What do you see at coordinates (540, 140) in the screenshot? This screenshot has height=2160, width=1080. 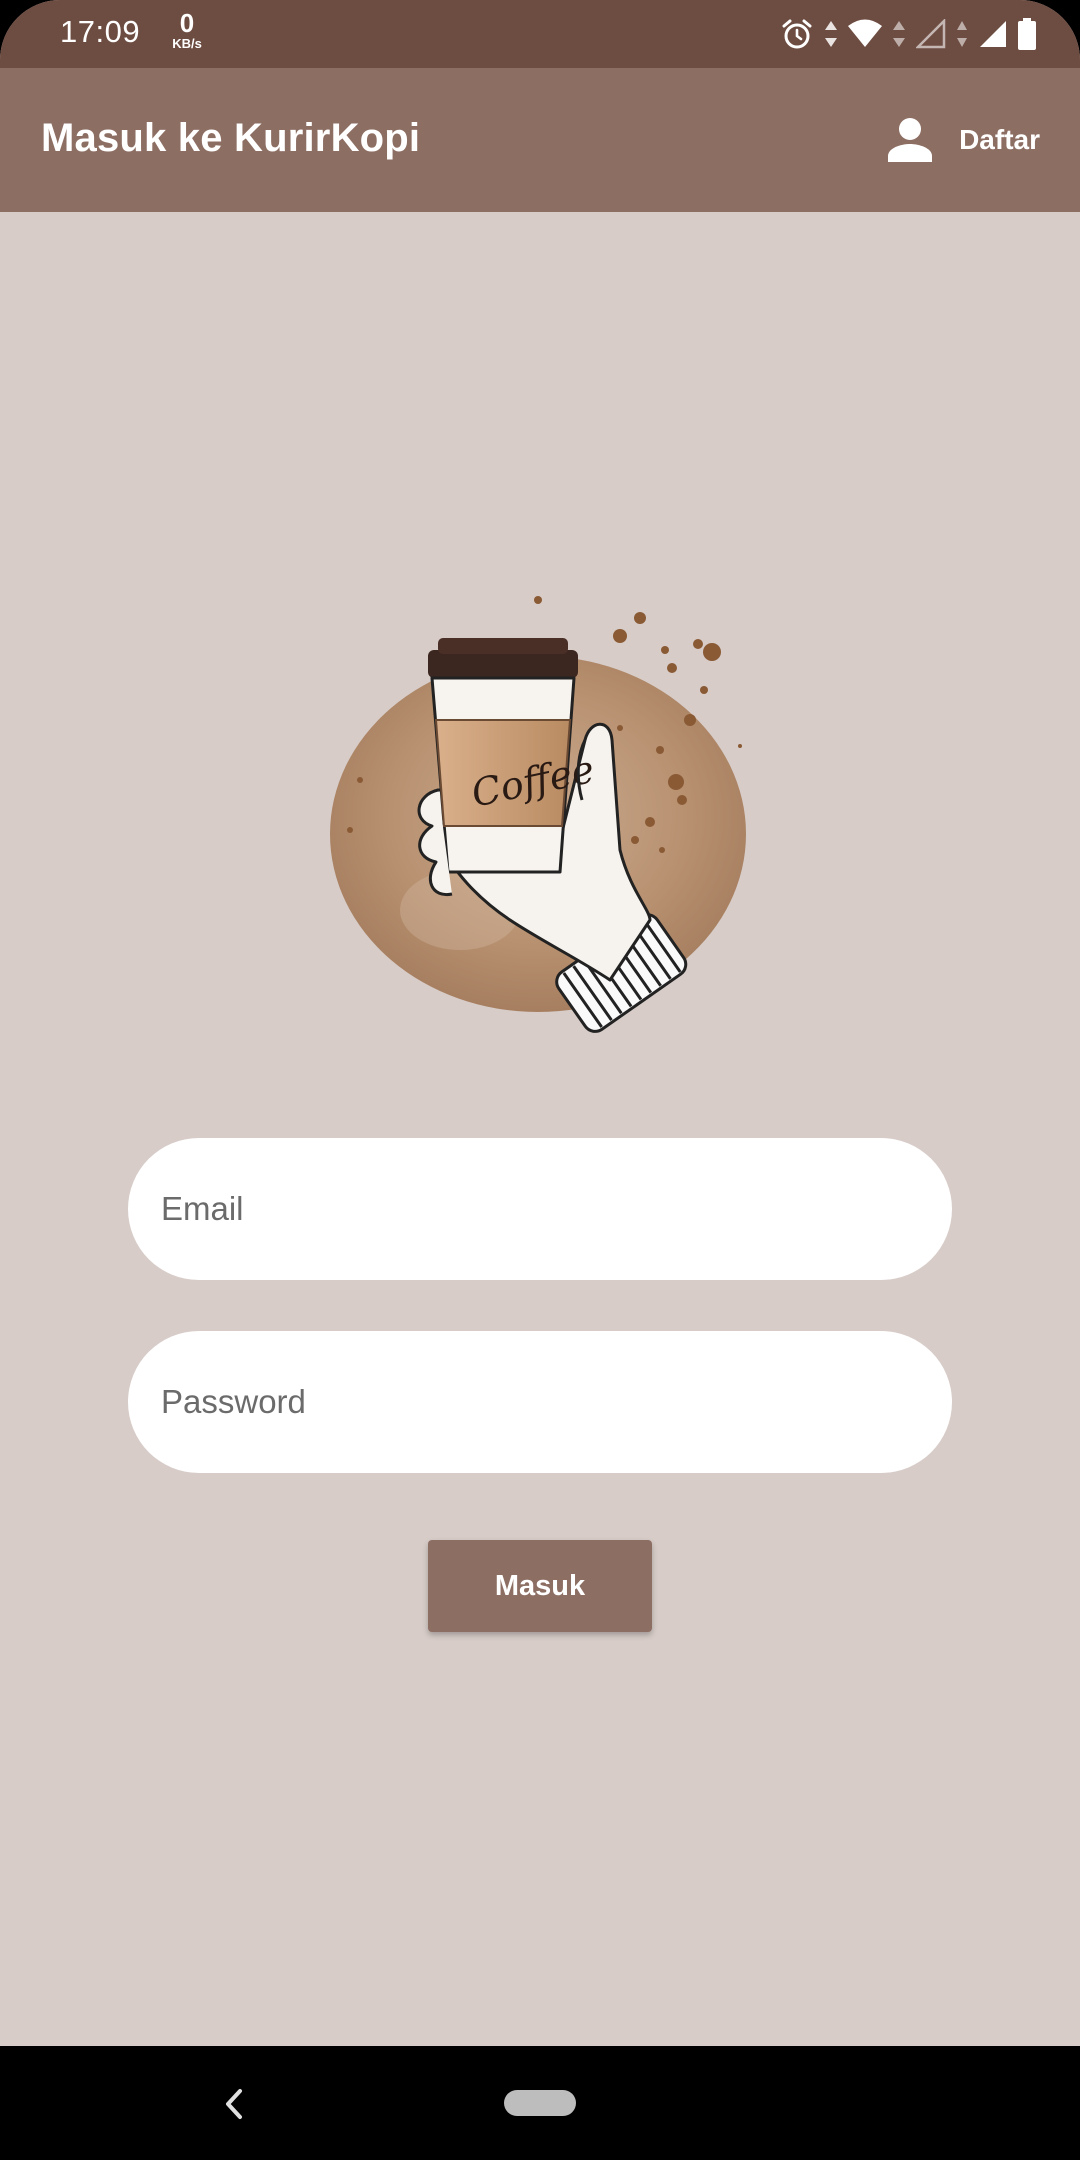 I see `app-bar: Masuk ke KurirKopi Daftar` at bounding box center [540, 140].